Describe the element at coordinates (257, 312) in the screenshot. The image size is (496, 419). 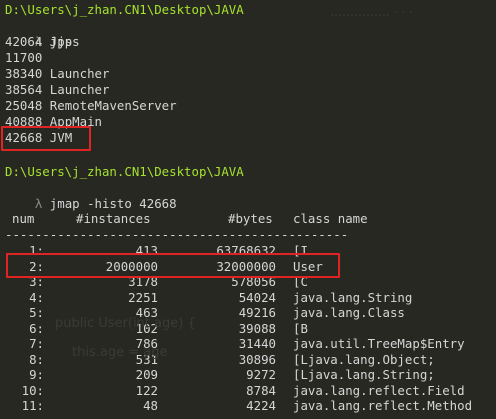
I see `cell-bytes: 49216` at that location.